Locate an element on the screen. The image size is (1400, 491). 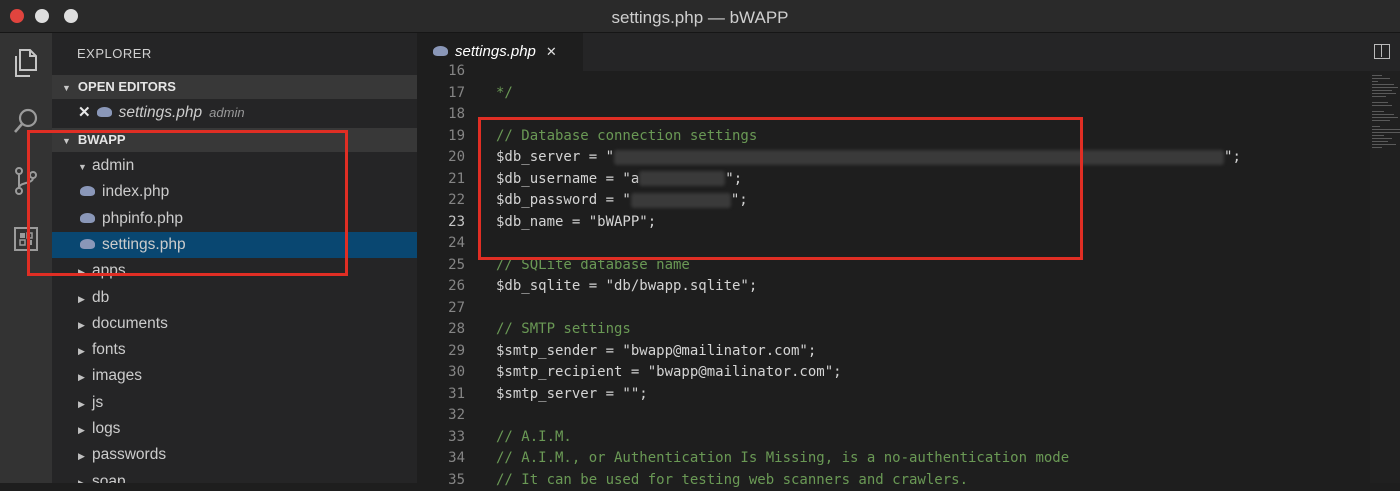
tree-folder: ▶apps is located at coordinates (234, 271).